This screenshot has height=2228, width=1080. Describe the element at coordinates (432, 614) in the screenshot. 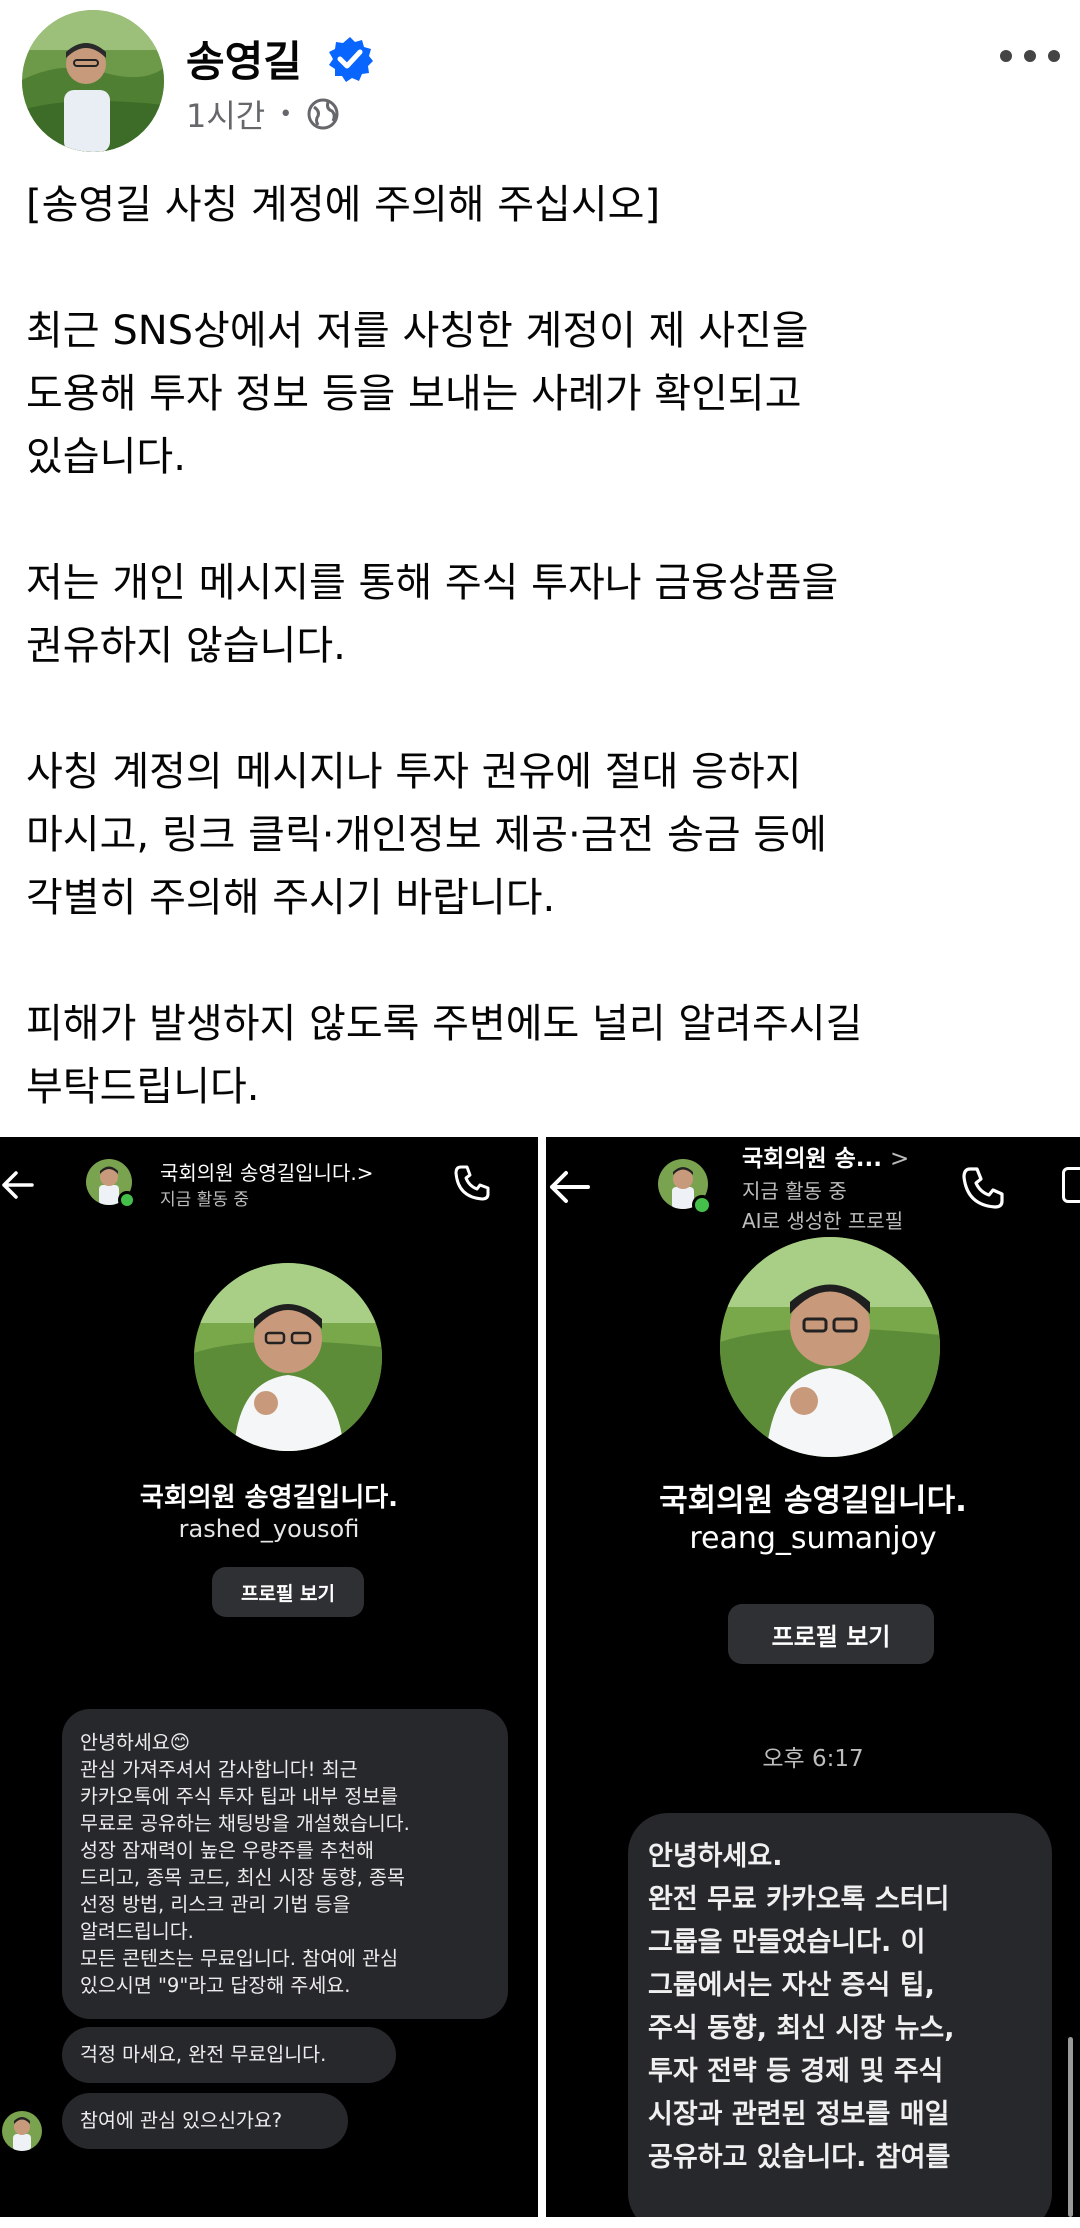

I see `post-paragraph-2: 저는 개인 메시지를 통해 주식 투자나 금융상품을 권유하지 않습니다.` at that location.